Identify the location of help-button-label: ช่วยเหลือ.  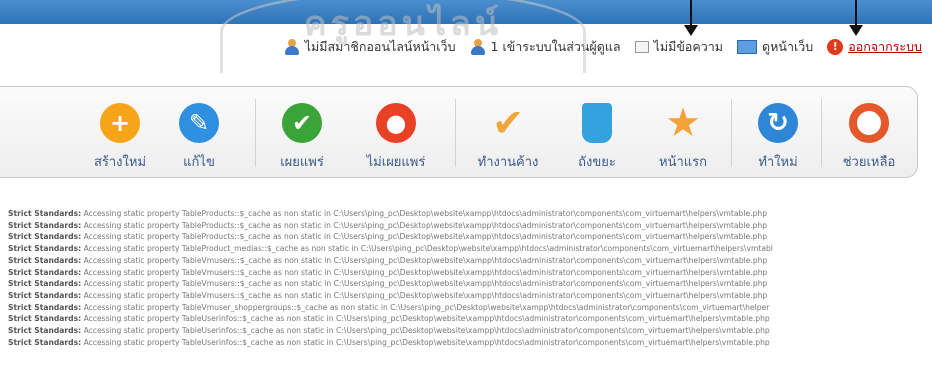
(869, 162).